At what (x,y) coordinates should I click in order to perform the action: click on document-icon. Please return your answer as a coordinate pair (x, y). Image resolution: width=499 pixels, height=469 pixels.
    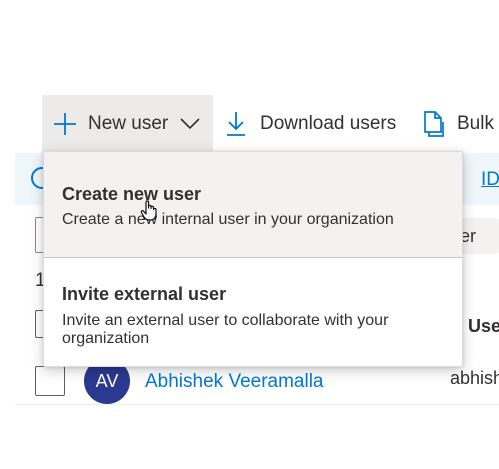
    Looking at the image, I should click on (433, 124).